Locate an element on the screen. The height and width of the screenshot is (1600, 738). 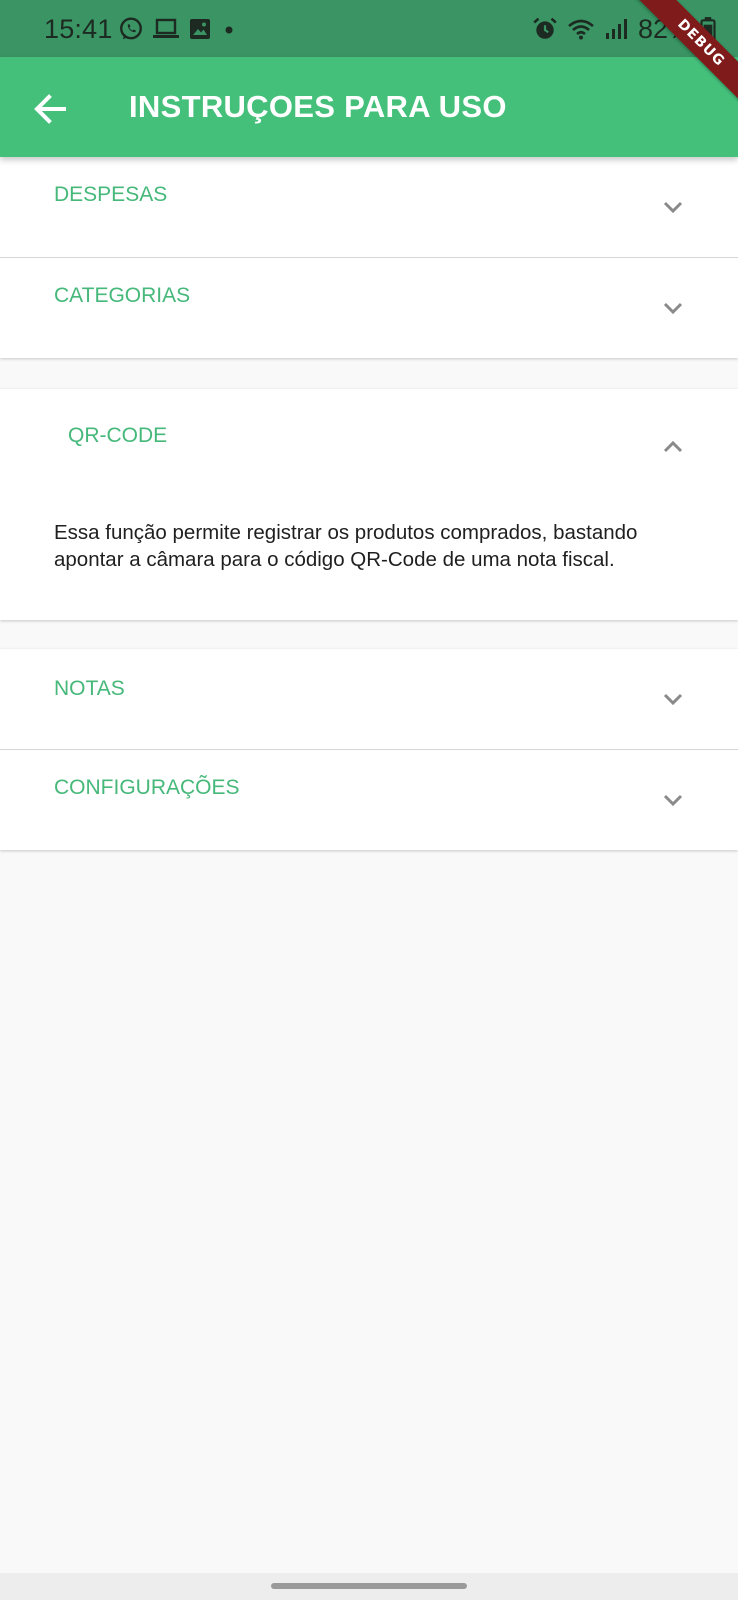
wifi-icon is located at coordinates (581, 29).